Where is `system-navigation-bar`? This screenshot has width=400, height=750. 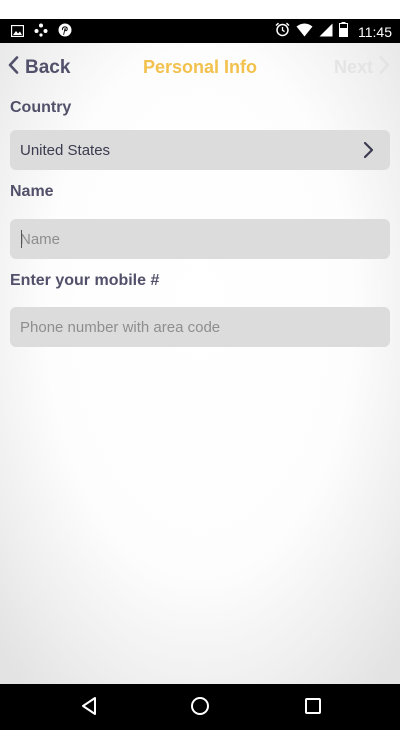 system-navigation-bar is located at coordinates (200, 707).